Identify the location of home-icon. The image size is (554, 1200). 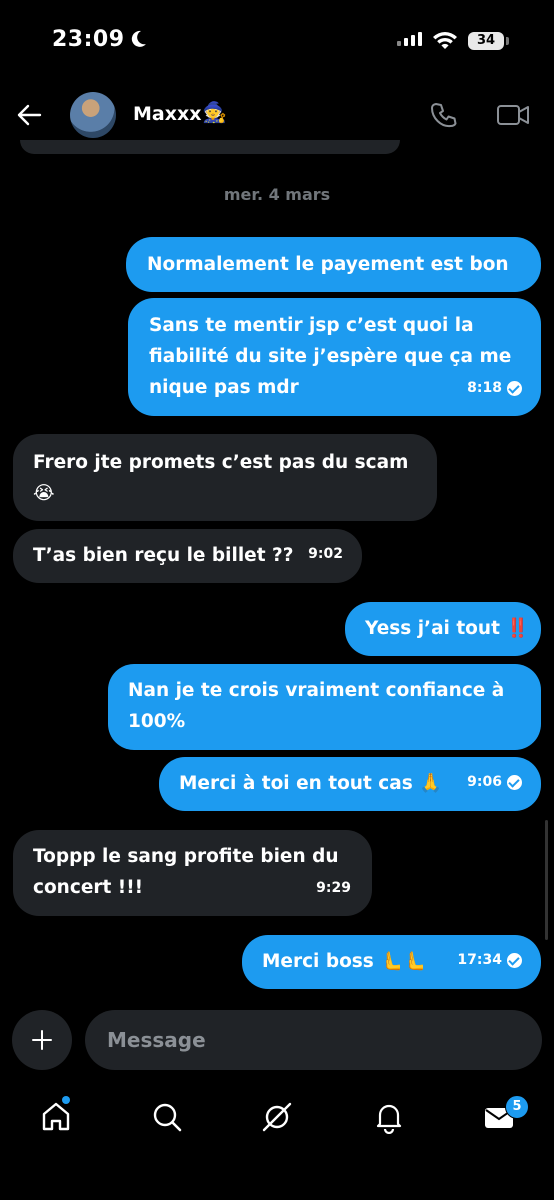
(56, 1117).